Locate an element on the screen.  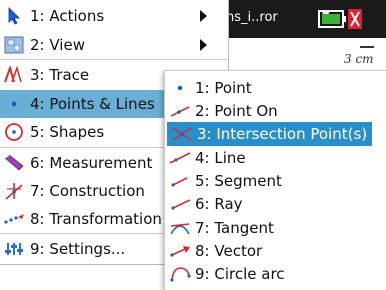
view-icon is located at coordinates (14, 45).